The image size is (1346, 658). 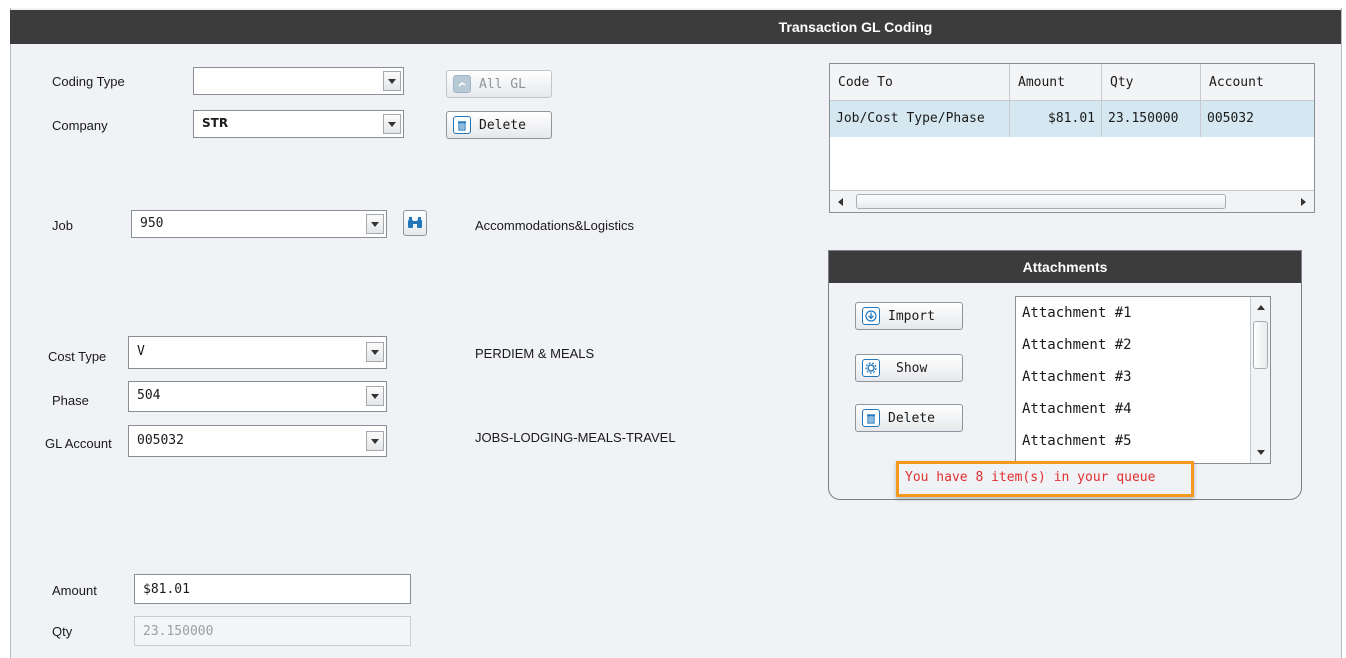 I want to click on attachment-delete-label: Delete, so click(x=911, y=418).